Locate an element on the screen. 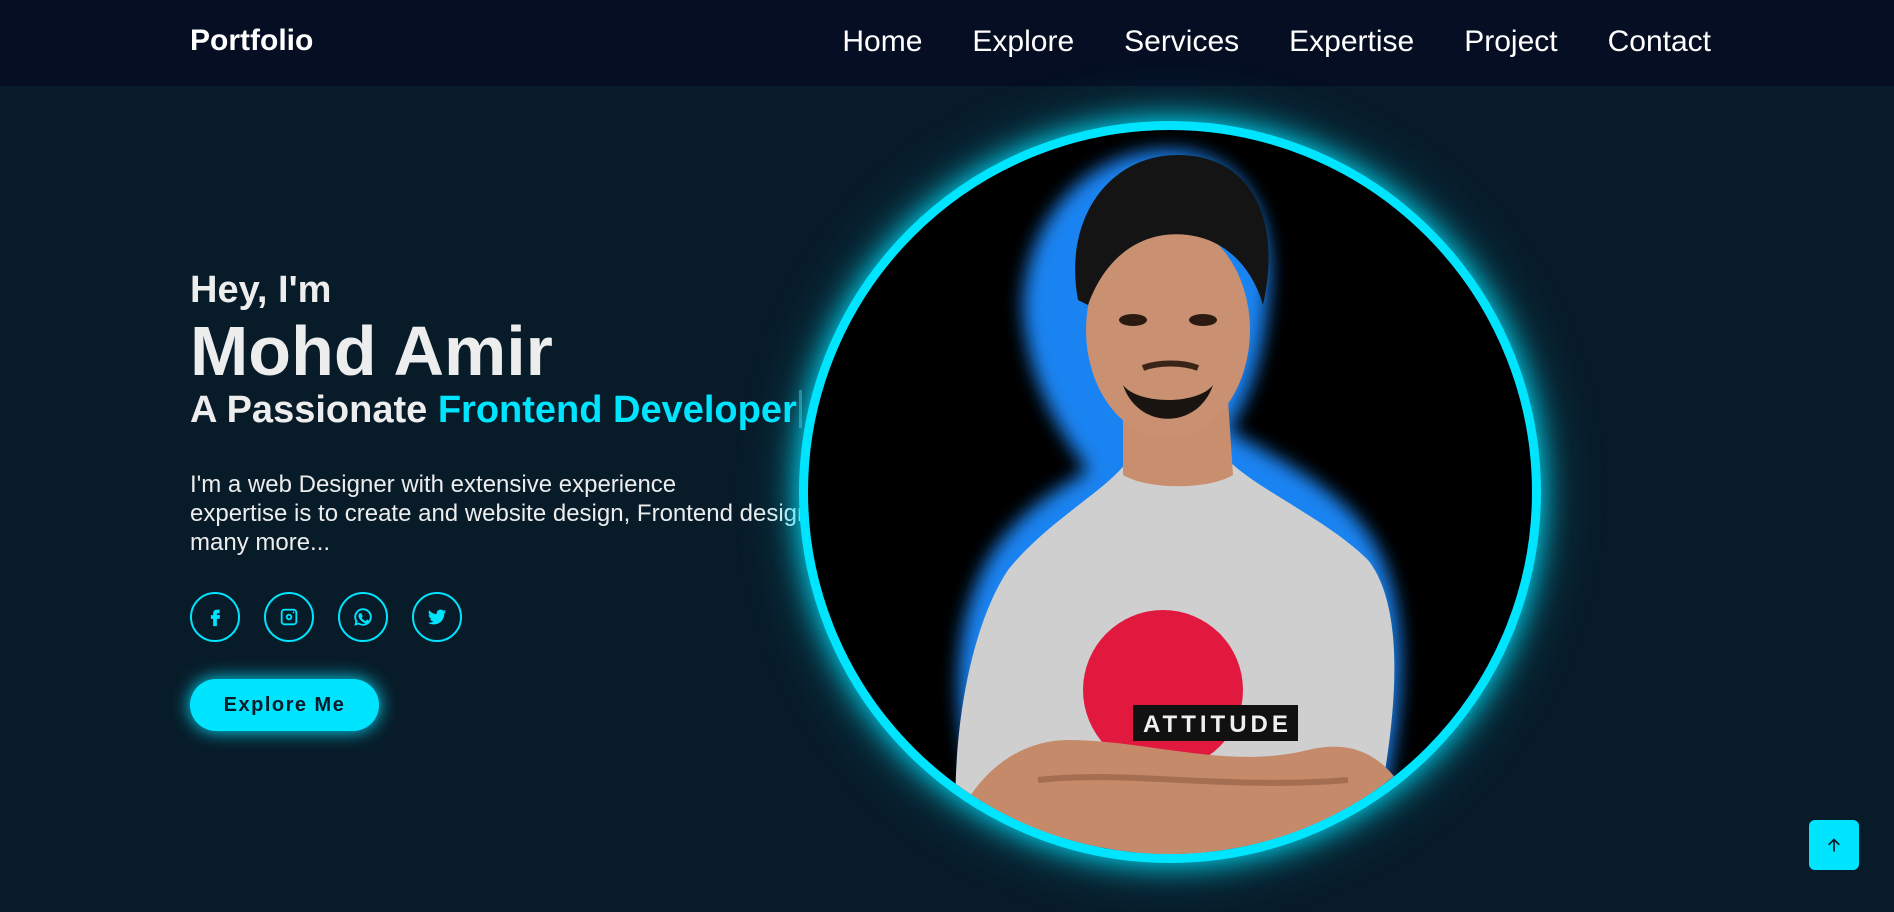 This screenshot has width=1894, height=912. whatsapp-icon is located at coordinates (363, 617).